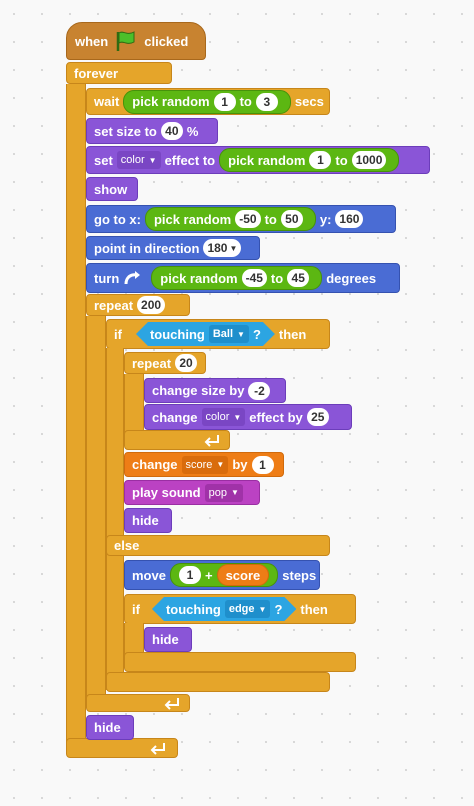 The width and height of the screenshot is (474, 806). I want to click on else-label: else, so click(127, 545).